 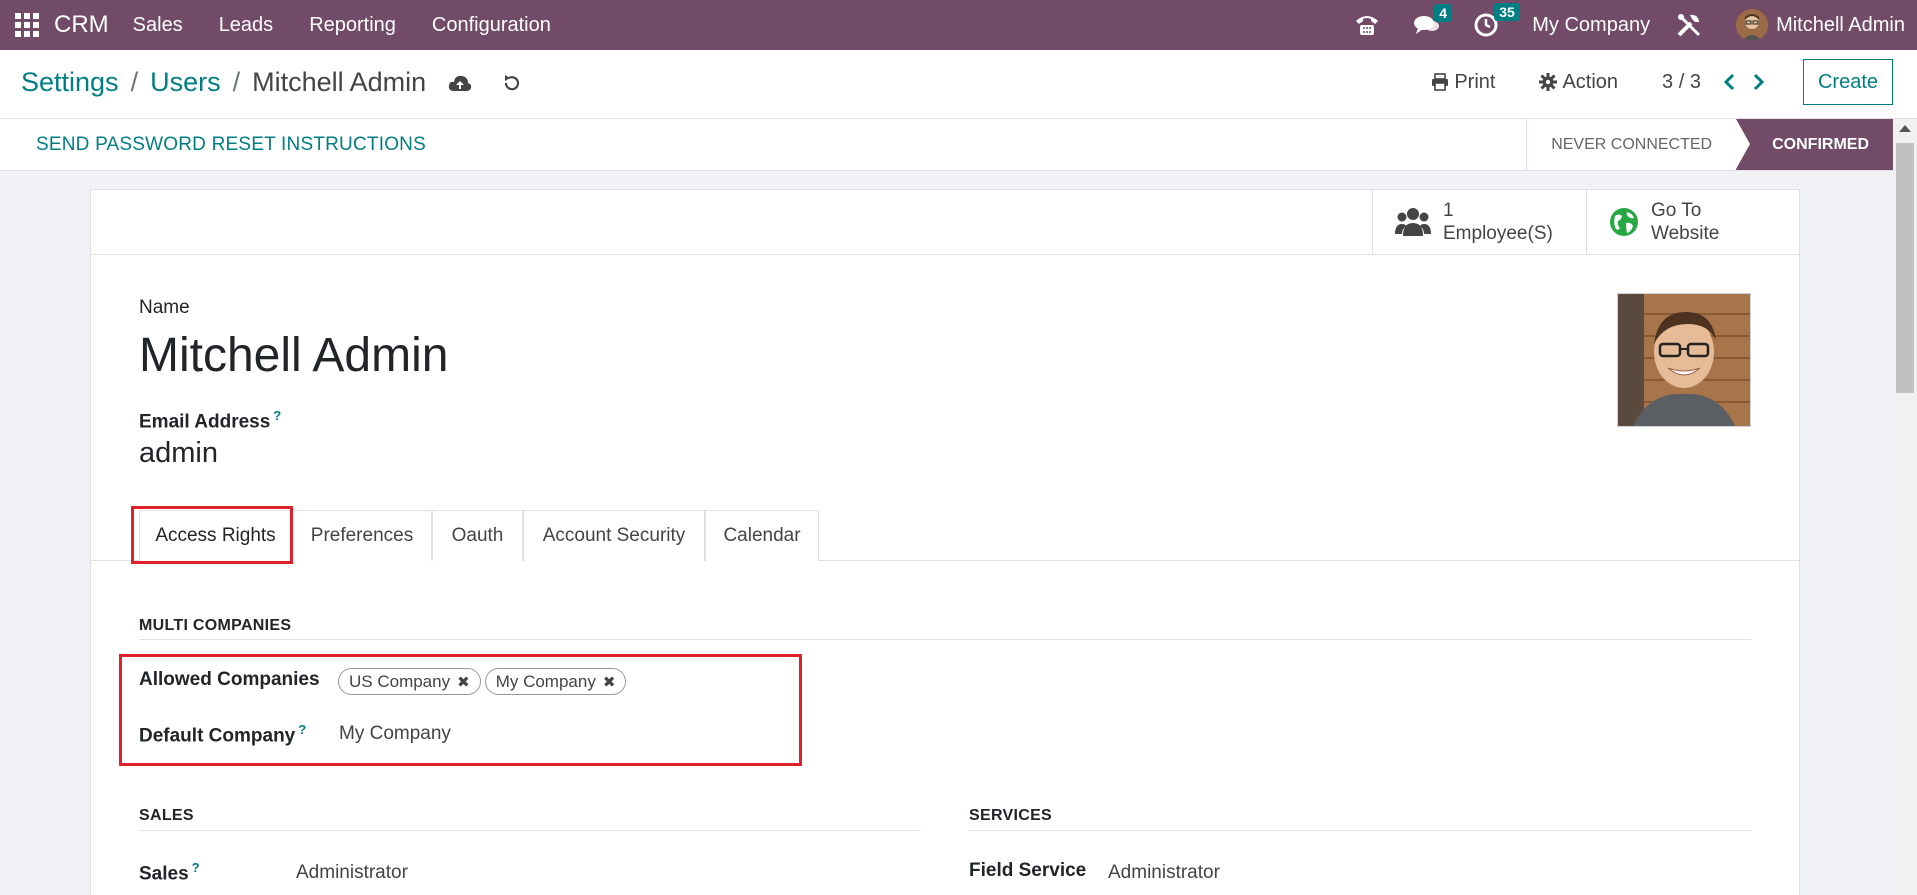 What do you see at coordinates (1591, 25) in the screenshot?
I see `company-switcher: My Company` at bounding box center [1591, 25].